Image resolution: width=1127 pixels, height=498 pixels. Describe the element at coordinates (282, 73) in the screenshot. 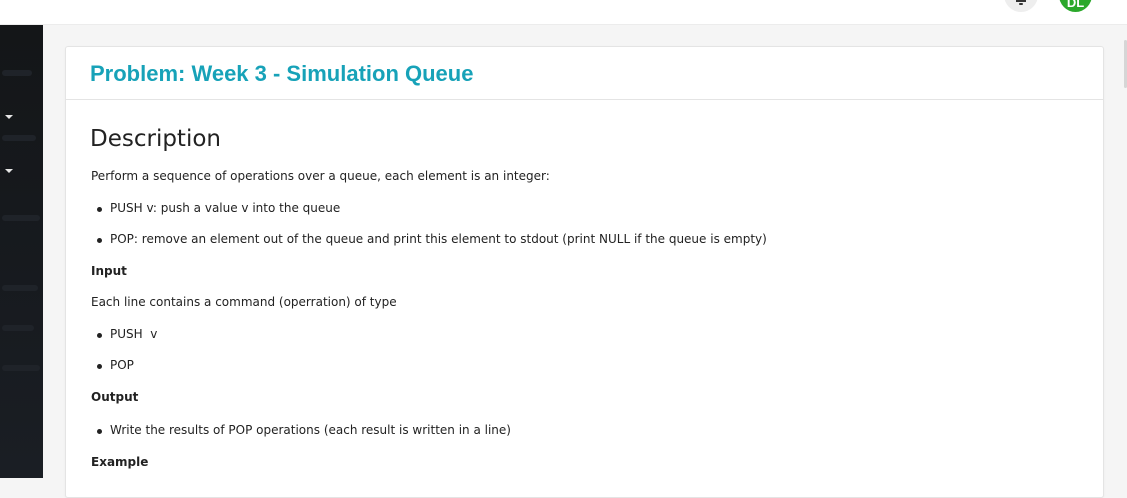

I see `problem-title: Problem: Week 3 - Simulation Queue` at that location.